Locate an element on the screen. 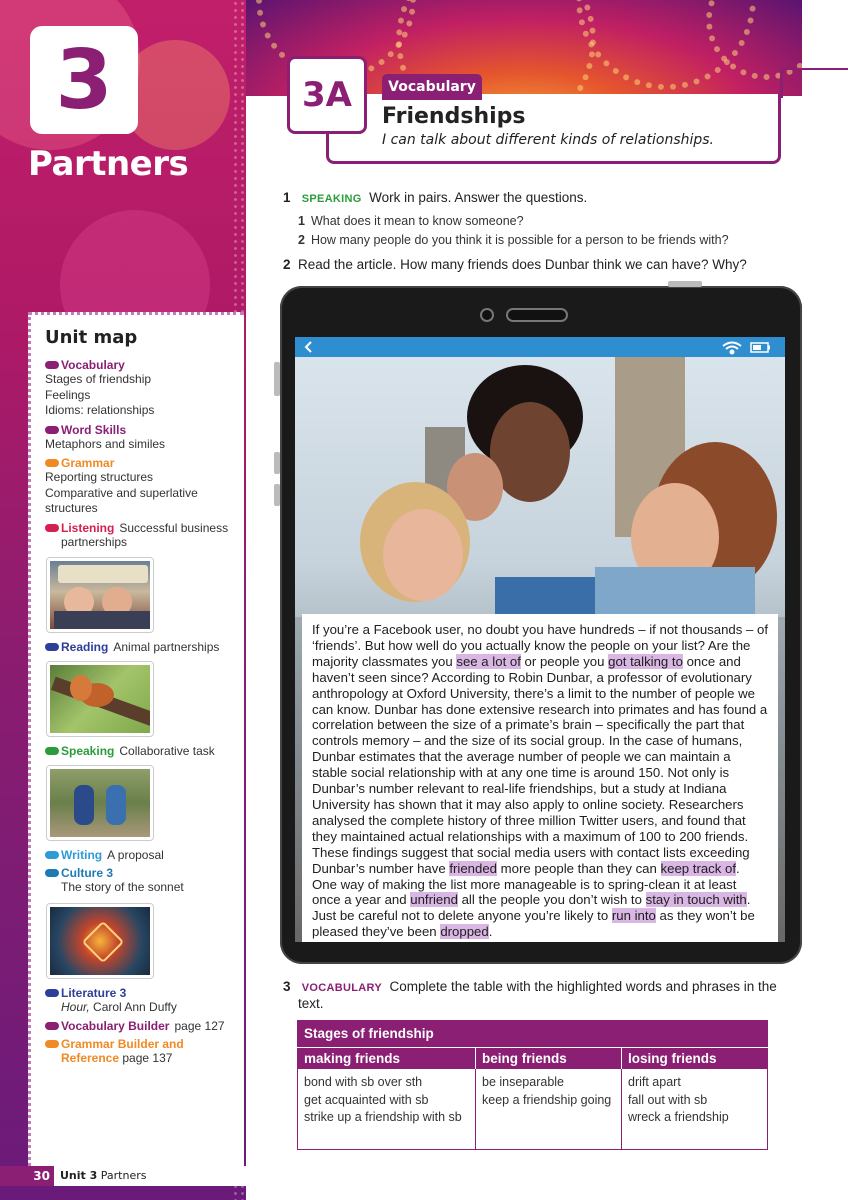 The width and height of the screenshot is (848, 1200). map-word-skills: Word Skills is located at coordinates (144, 430).